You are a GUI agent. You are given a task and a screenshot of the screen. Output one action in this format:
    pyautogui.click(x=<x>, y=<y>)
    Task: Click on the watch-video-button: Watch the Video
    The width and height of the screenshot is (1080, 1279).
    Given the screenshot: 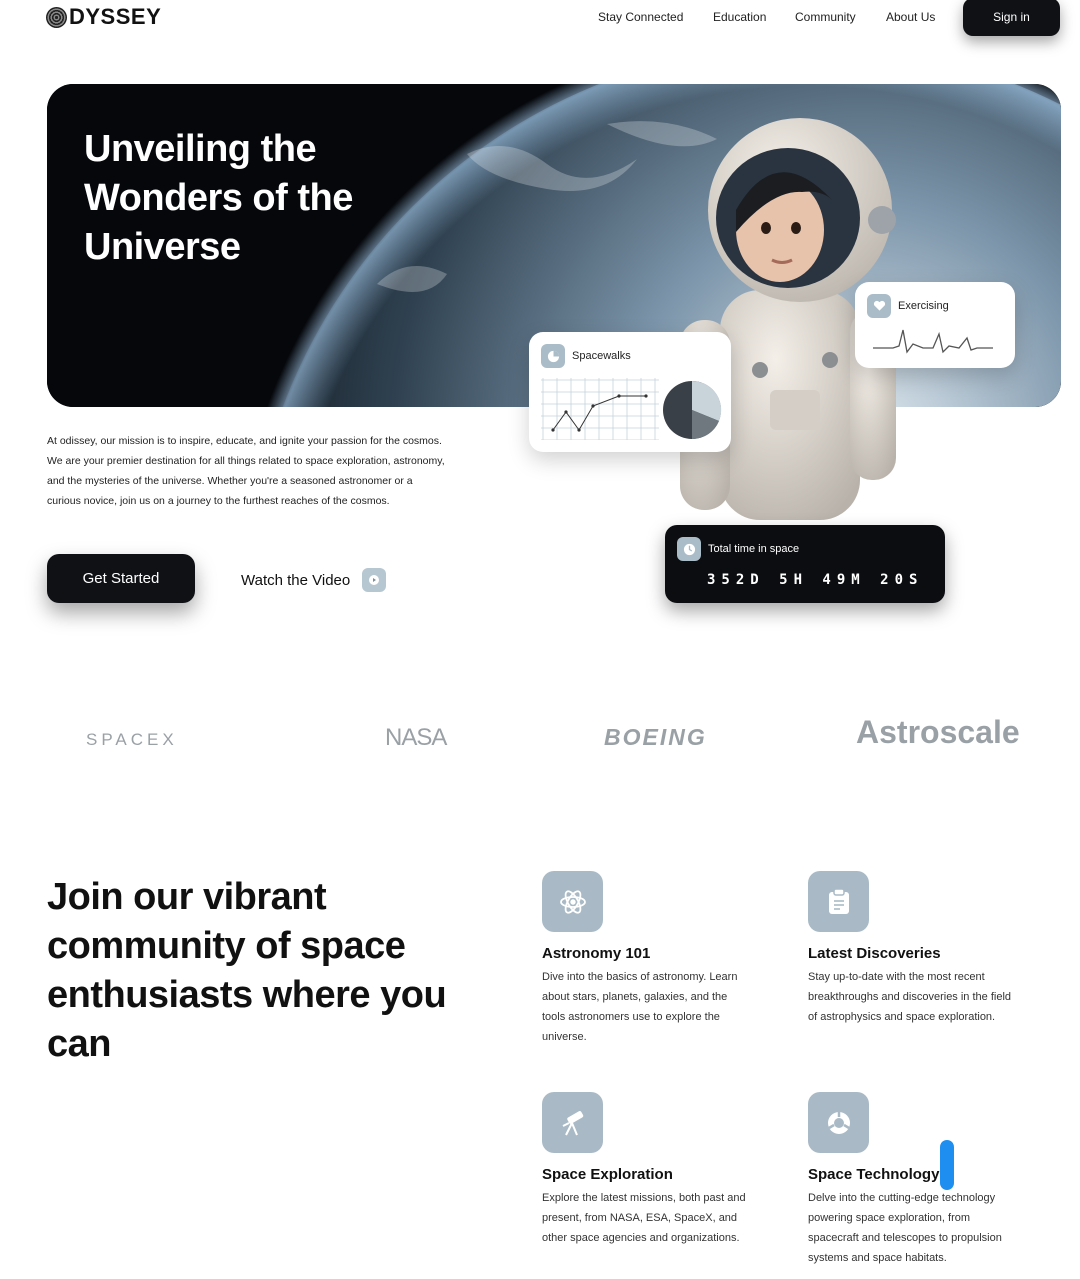 What is the action you would take?
    pyautogui.click(x=314, y=580)
    